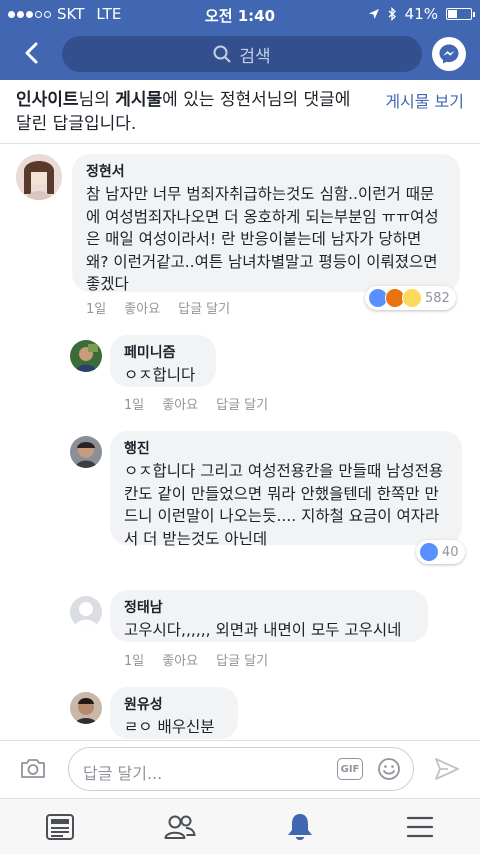  Describe the element at coordinates (174, 705) in the screenshot. I see `comment-author: 원유성` at that location.